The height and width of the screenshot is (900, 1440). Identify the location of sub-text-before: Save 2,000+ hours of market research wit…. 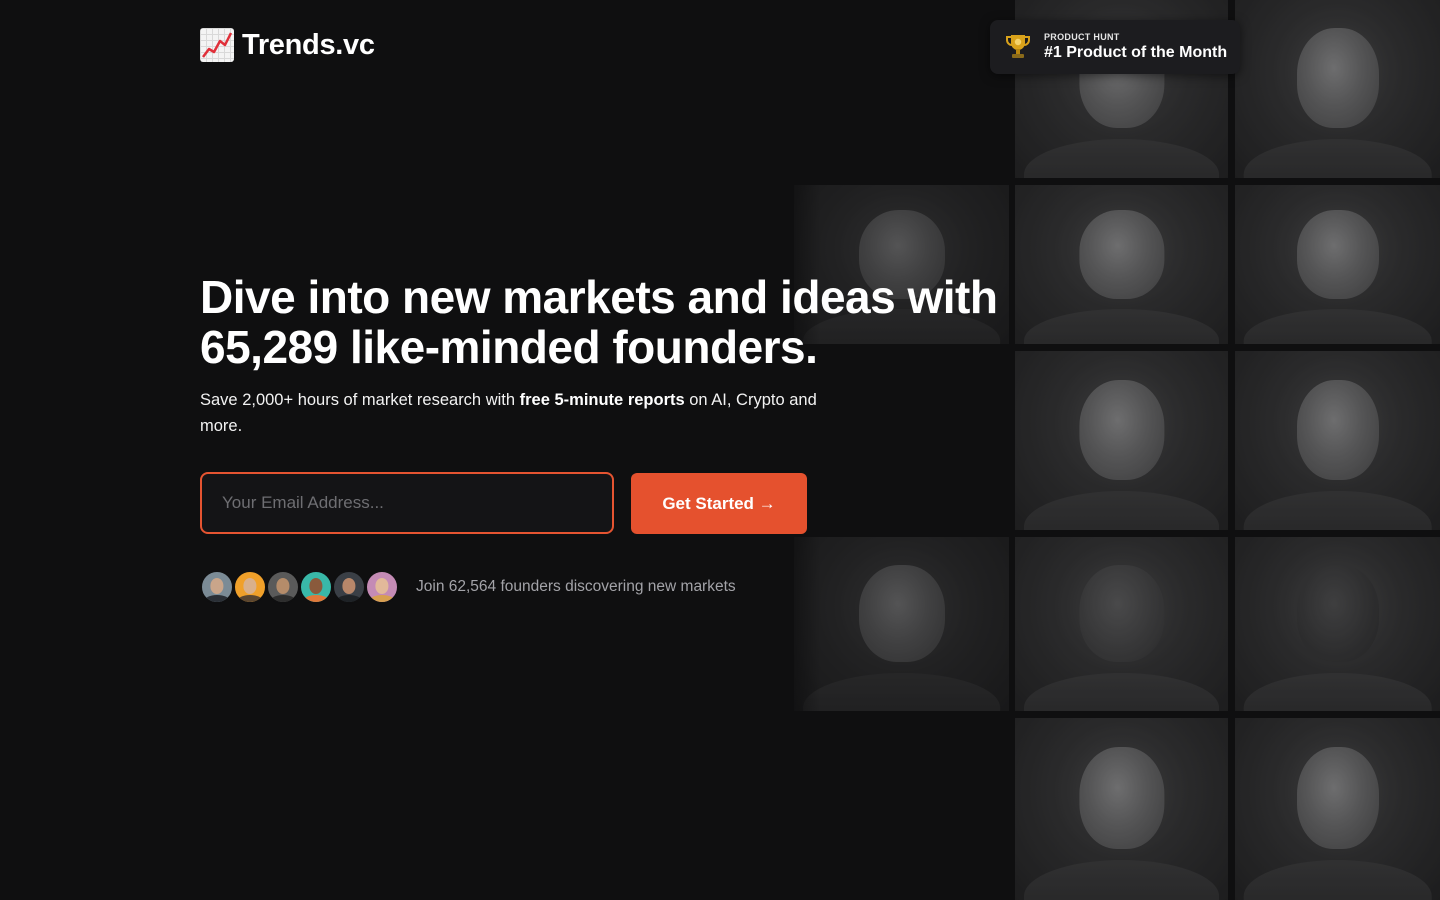
(360, 400).